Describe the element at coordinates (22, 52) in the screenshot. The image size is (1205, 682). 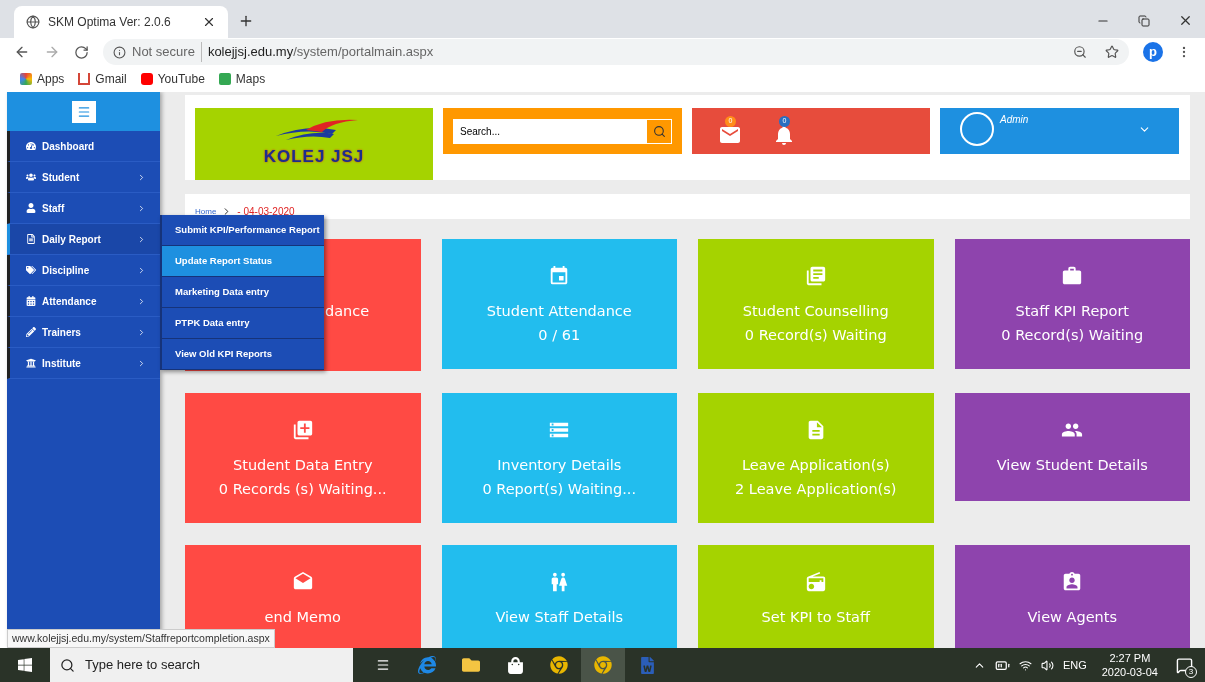
I see `back-icon` at that location.